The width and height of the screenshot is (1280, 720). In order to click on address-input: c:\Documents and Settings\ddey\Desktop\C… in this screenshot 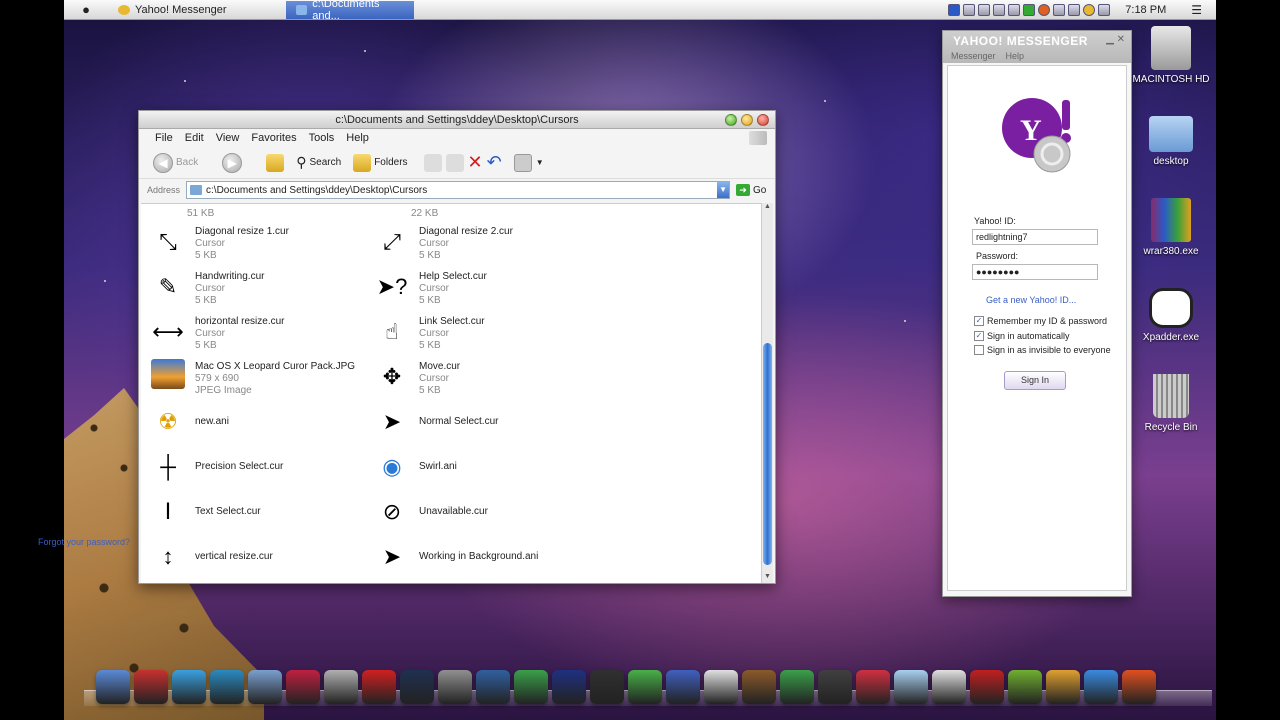, I will do `click(458, 190)`.